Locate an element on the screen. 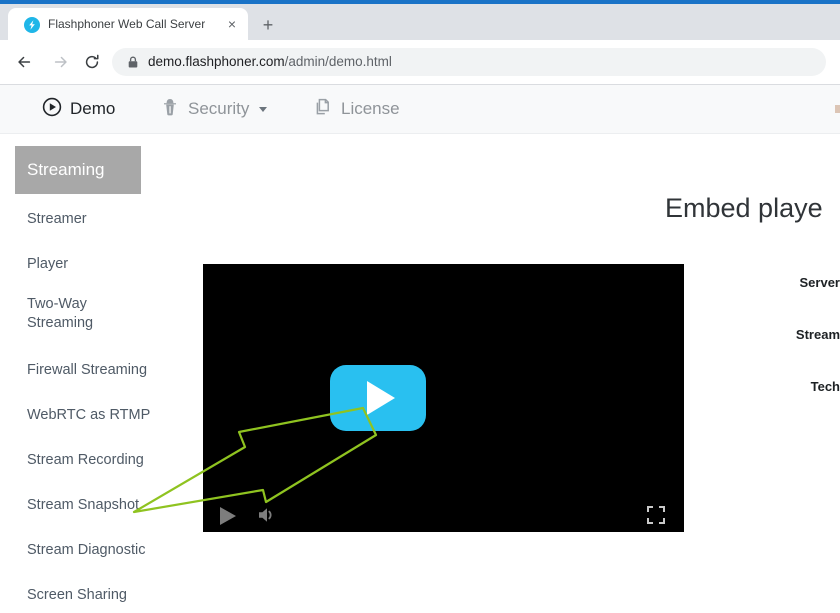 Image resolution: width=840 pixels, height=613 pixels. sidebar-item-streaming-label: Streaming is located at coordinates (66, 169).